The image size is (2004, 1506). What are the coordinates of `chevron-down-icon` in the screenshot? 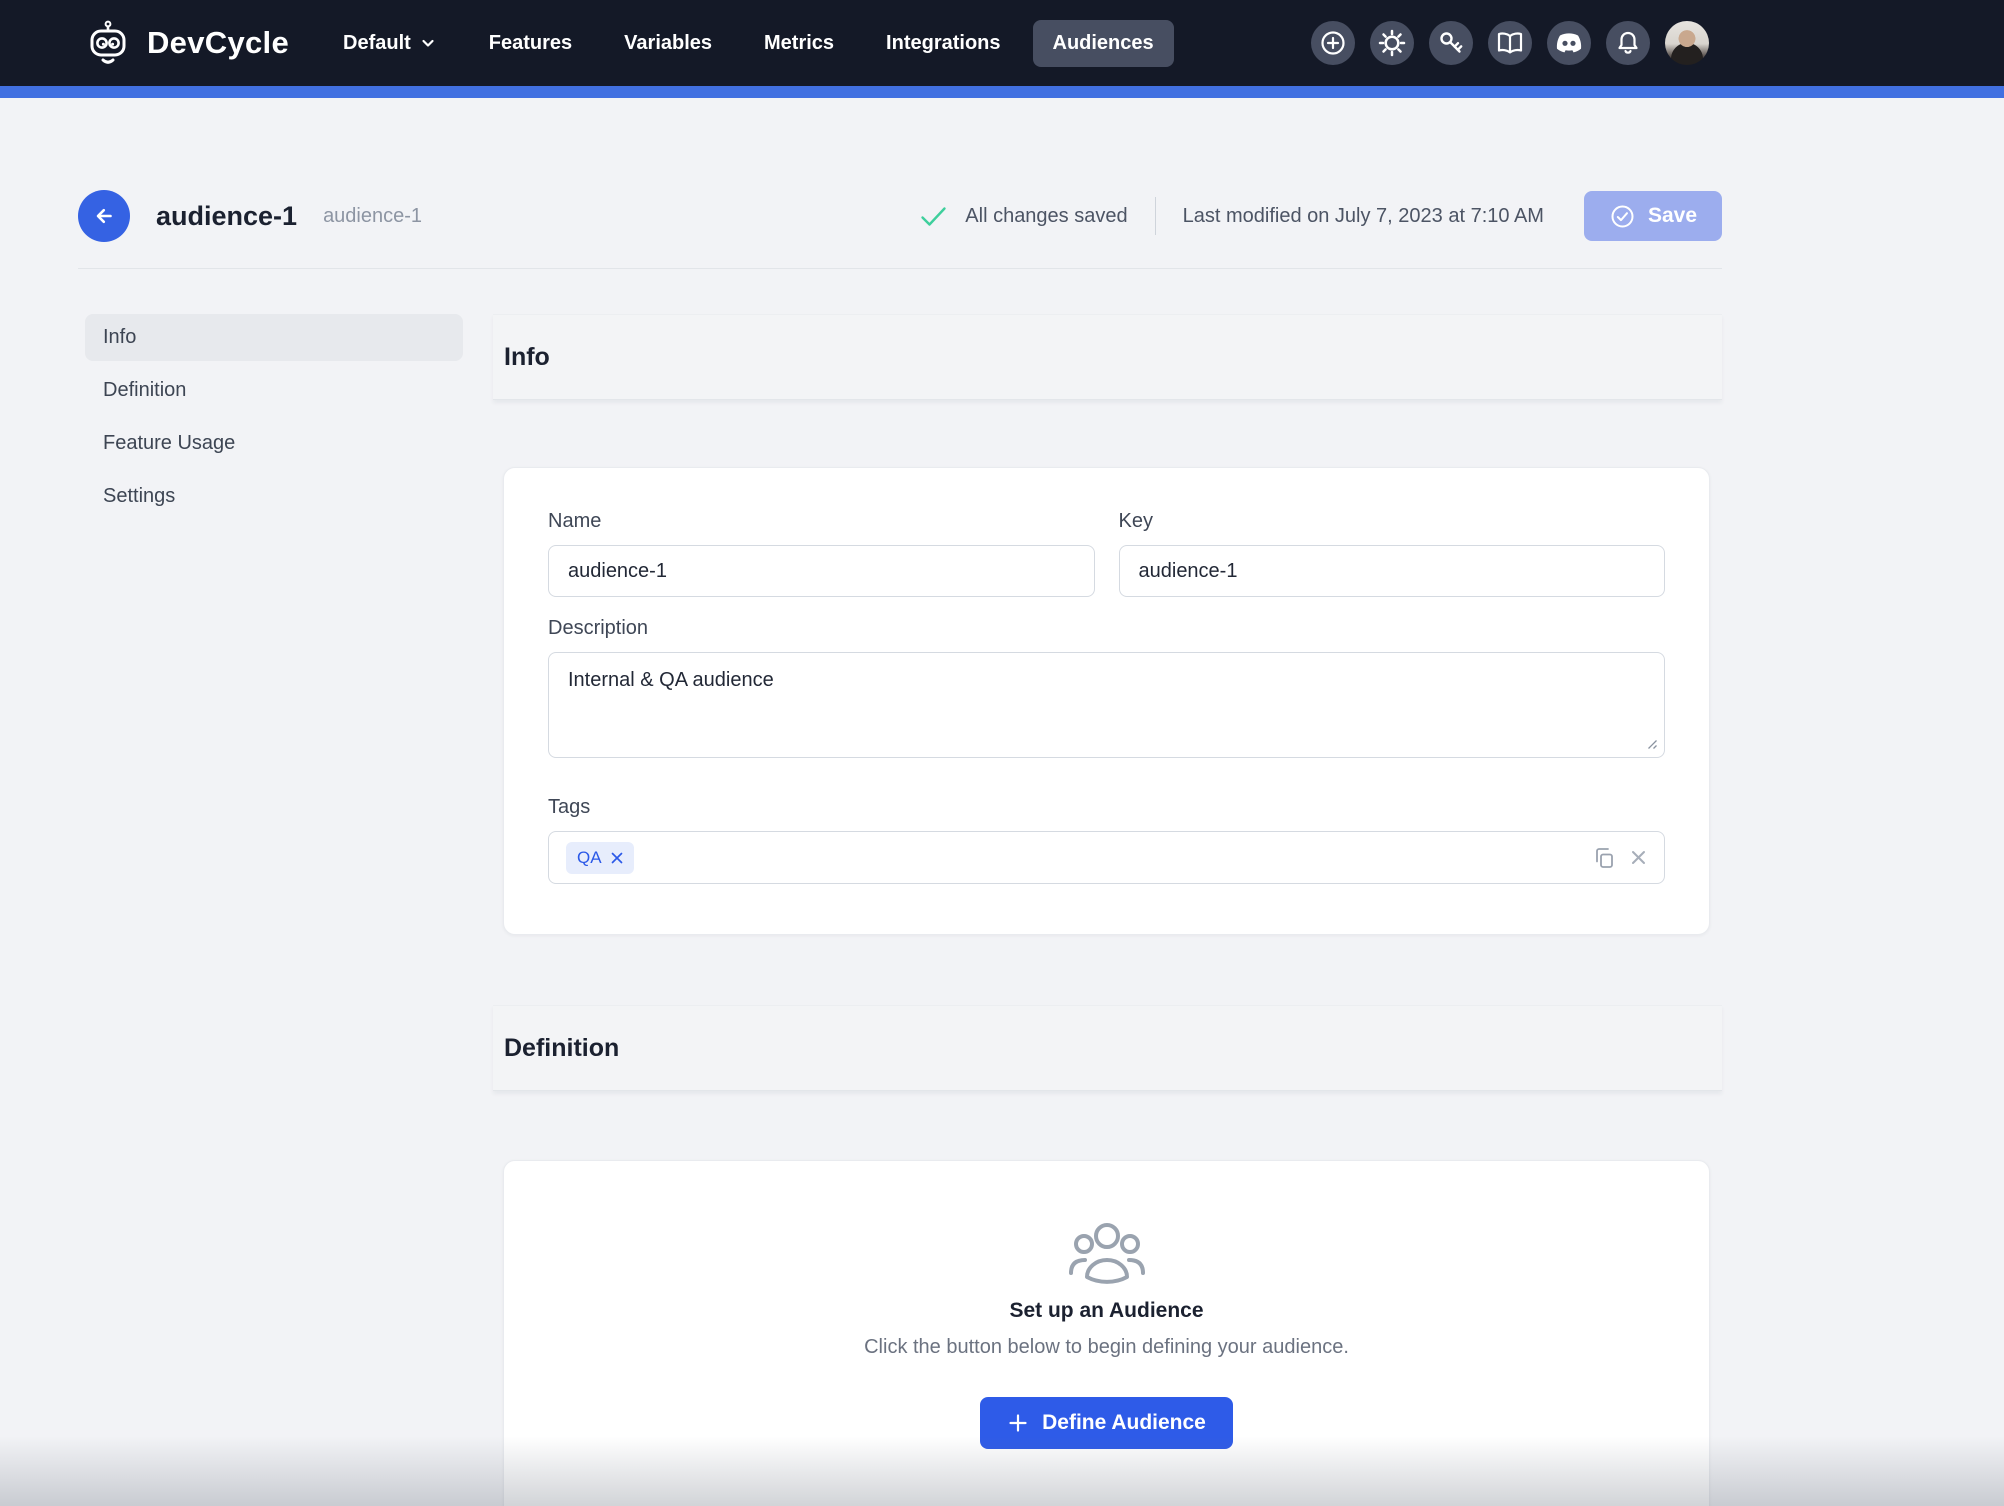 It's located at (428, 43).